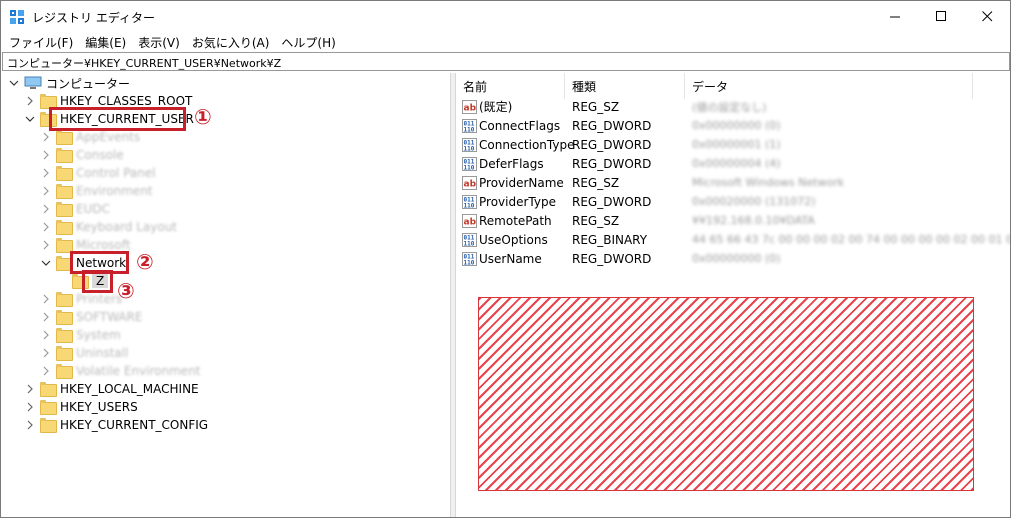 The height and width of the screenshot is (518, 1011). I want to click on value-row: 011 110 DeferFlags REG_DWORD 0x00000004 (4), so click(733, 163).